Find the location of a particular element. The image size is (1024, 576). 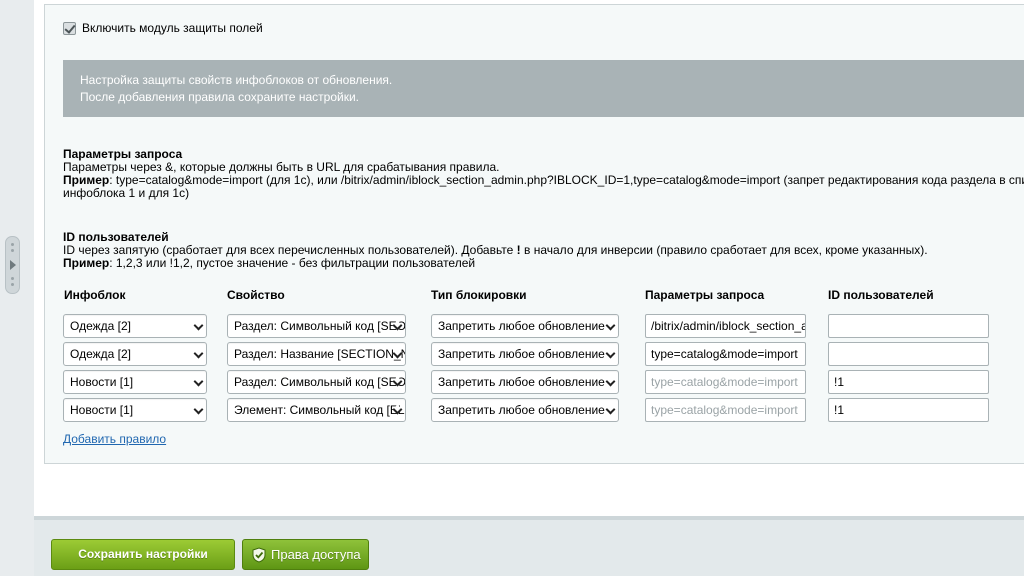

left-rail is located at coordinates (17, 288).